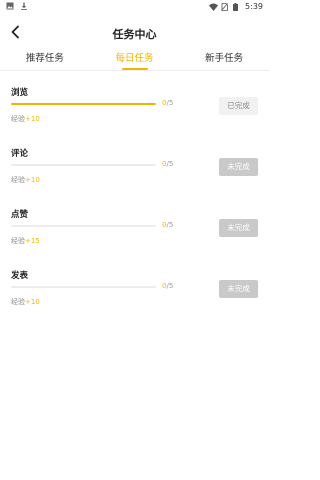  I want to click on battery-icon, so click(237, 6).